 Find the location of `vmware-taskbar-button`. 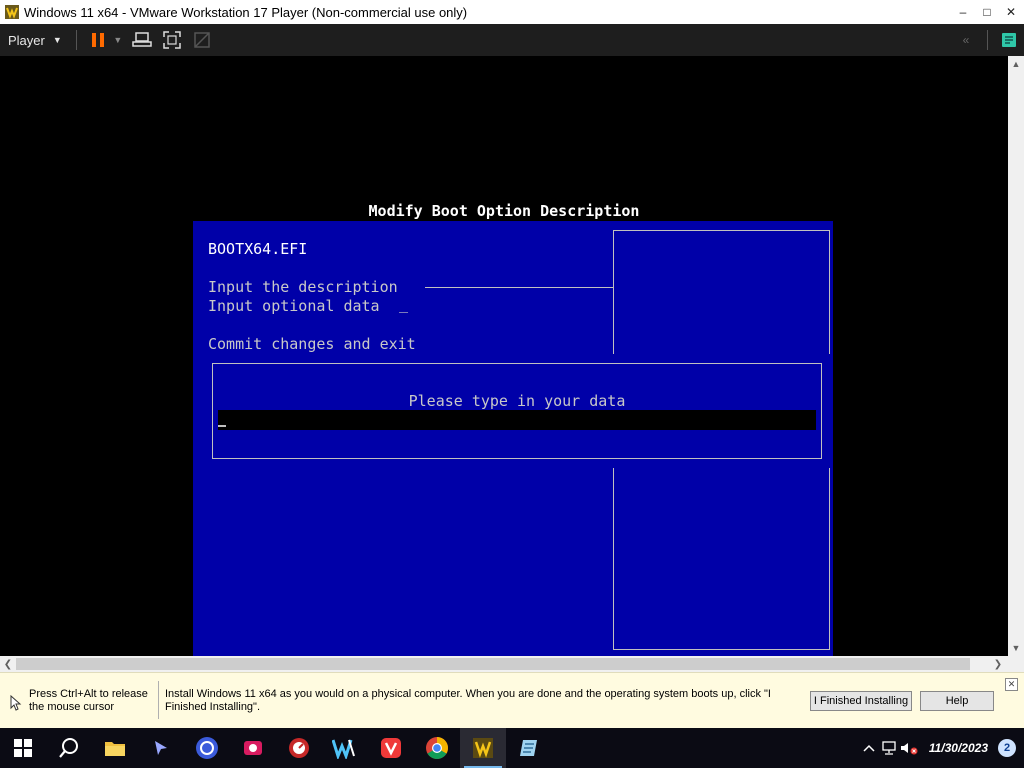

vmware-taskbar-button is located at coordinates (483, 748).